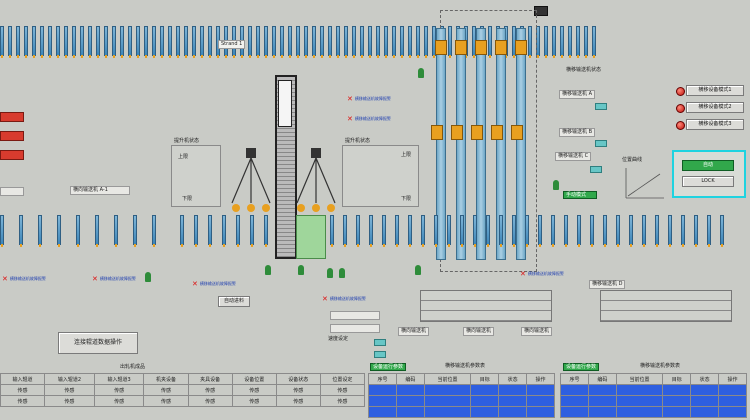 The width and height of the screenshot is (750, 420). Describe the element at coordinates (523, 274) in the screenshot. I see `alarm-x-icon: ✕` at that location.